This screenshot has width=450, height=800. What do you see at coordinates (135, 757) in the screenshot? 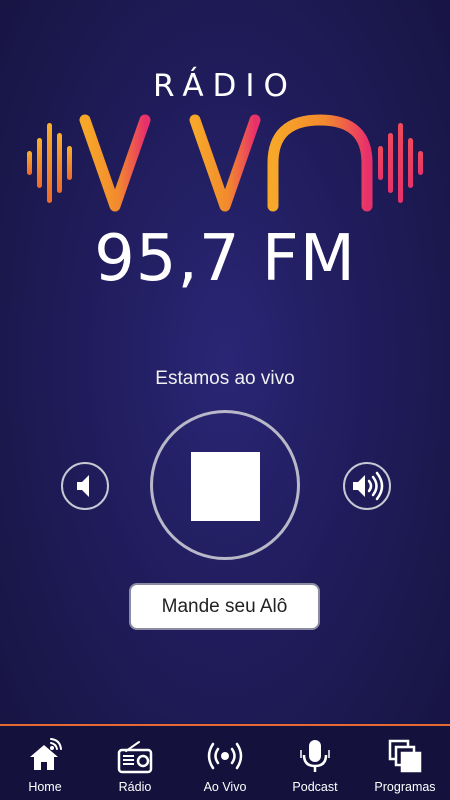
I see `radio-icon` at bounding box center [135, 757].